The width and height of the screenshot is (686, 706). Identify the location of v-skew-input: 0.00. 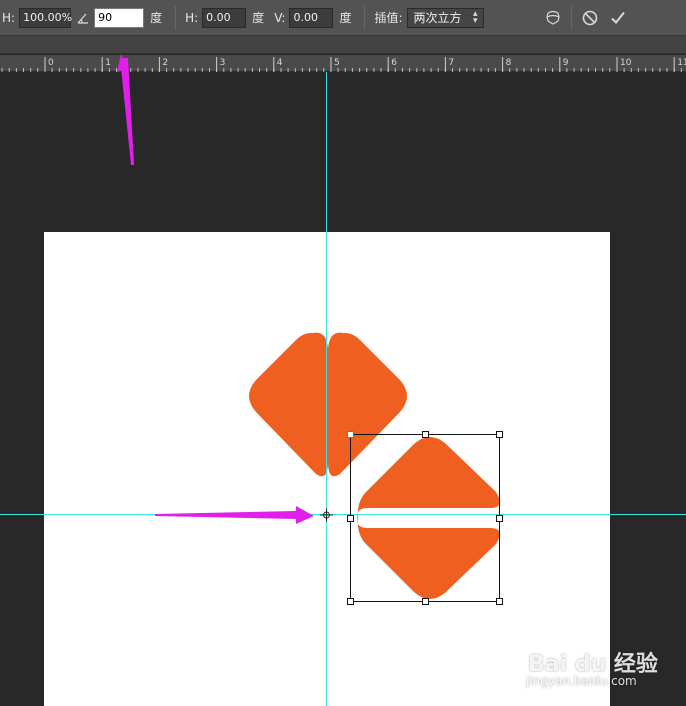
(311, 17).